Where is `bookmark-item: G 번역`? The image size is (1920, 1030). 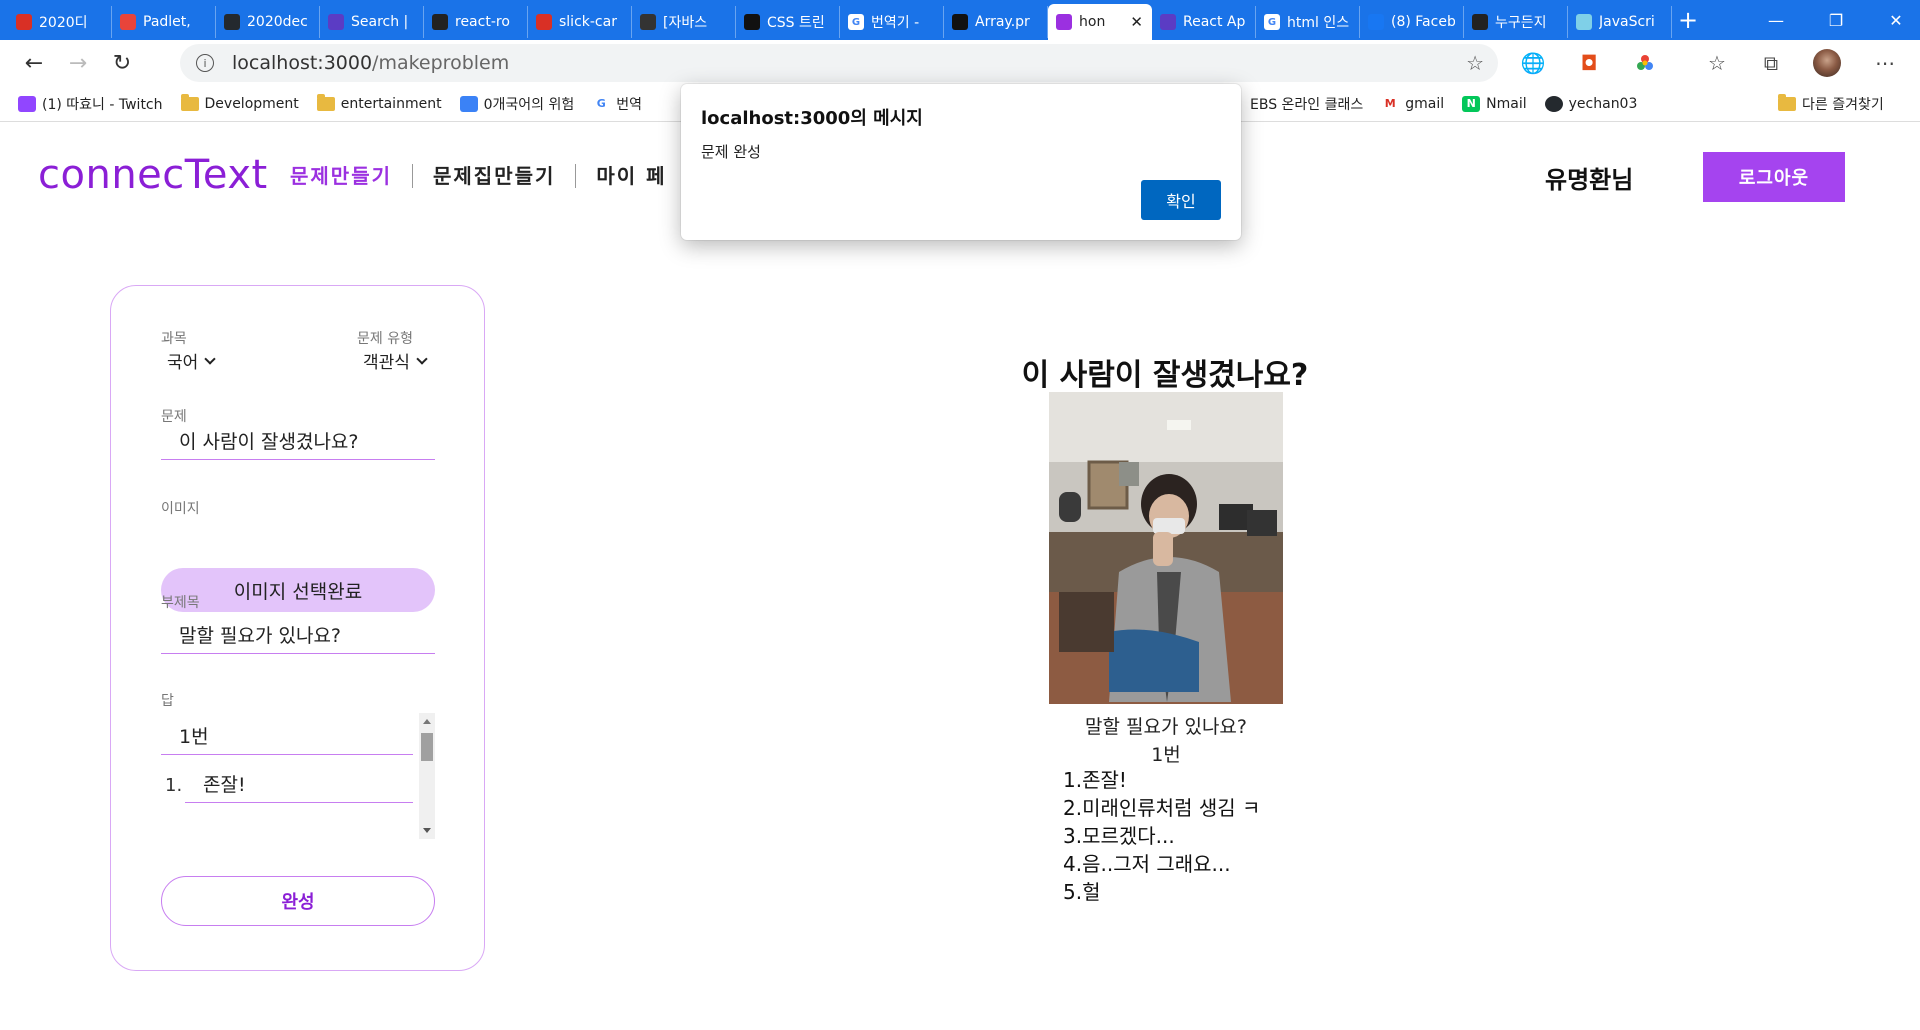 bookmark-item: G 번역 is located at coordinates (617, 104).